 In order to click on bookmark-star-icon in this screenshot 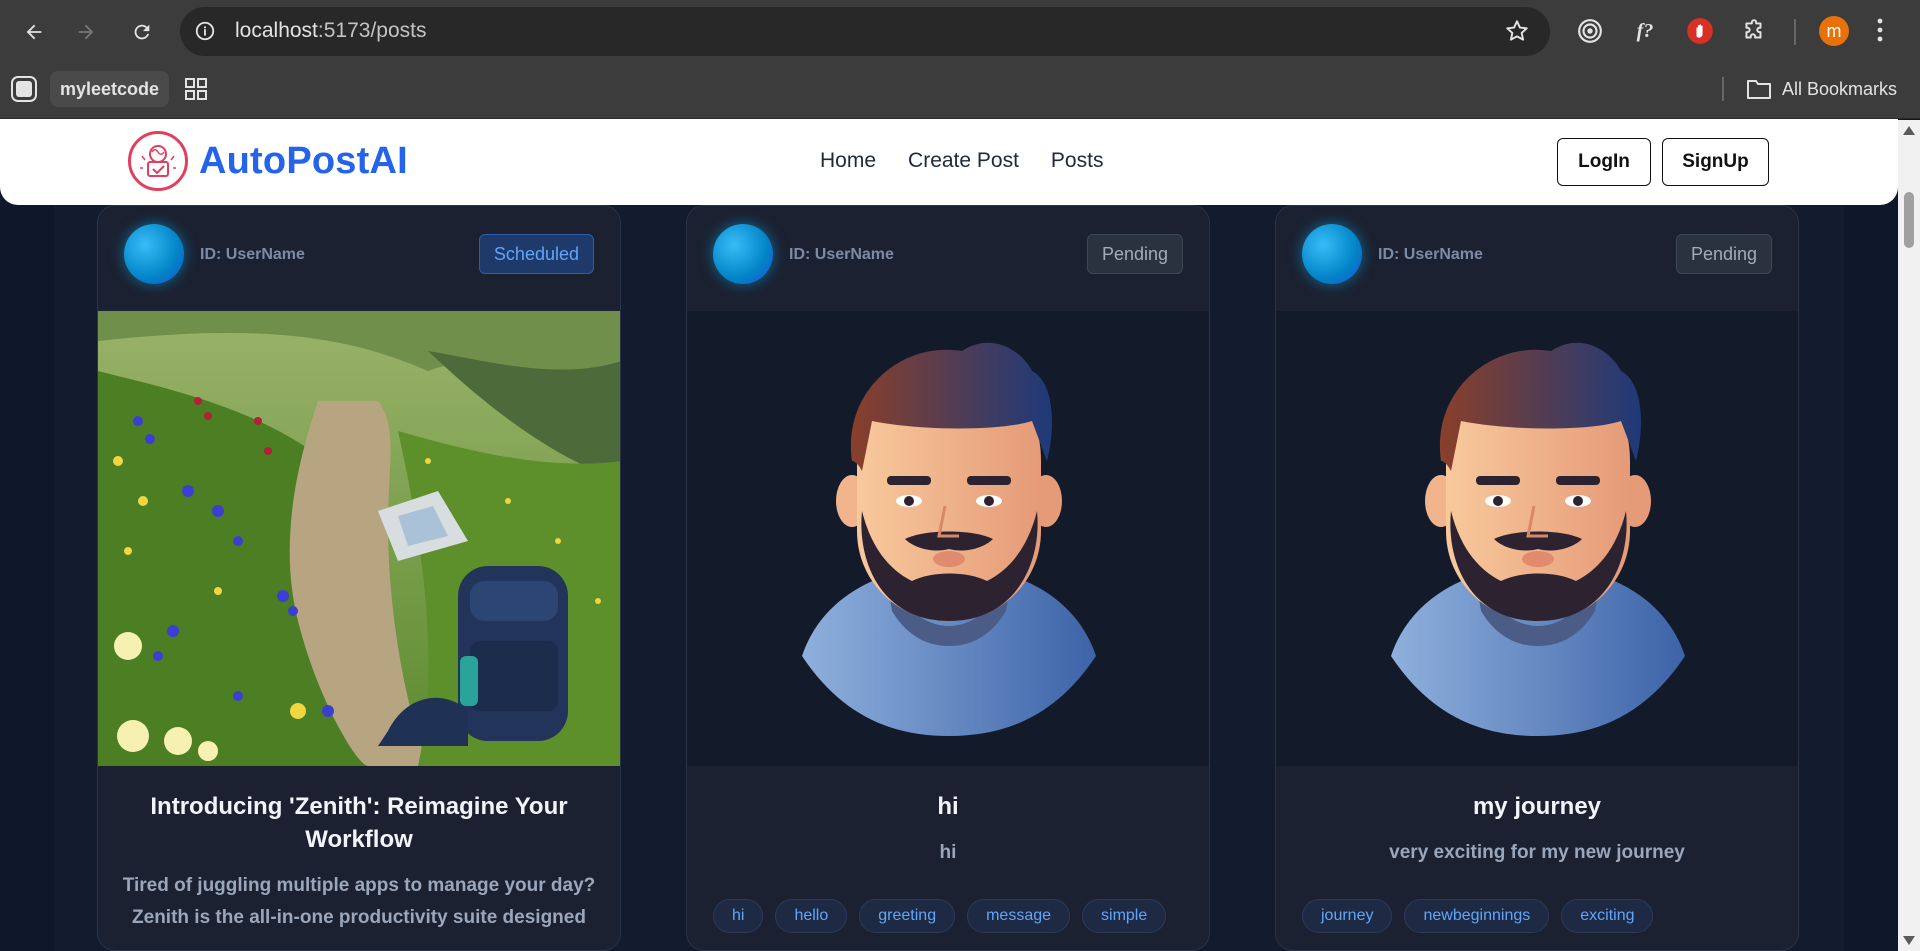, I will do `click(1517, 33)`.